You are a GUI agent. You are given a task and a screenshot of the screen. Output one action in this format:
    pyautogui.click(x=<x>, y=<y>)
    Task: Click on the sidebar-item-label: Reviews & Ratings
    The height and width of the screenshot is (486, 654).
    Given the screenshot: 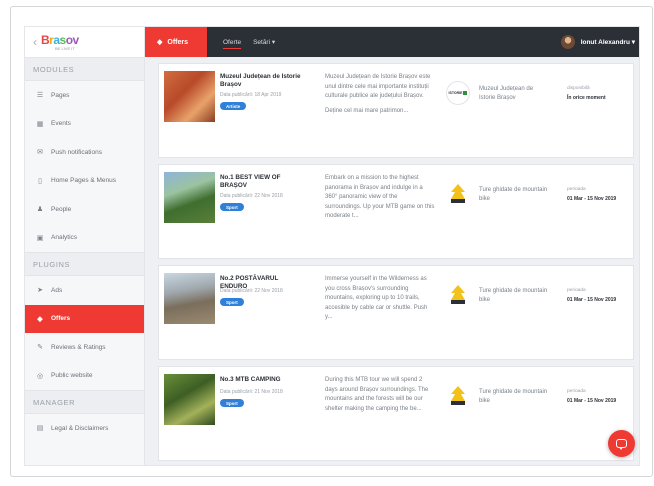 What is the action you would take?
    pyautogui.click(x=78, y=347)
    